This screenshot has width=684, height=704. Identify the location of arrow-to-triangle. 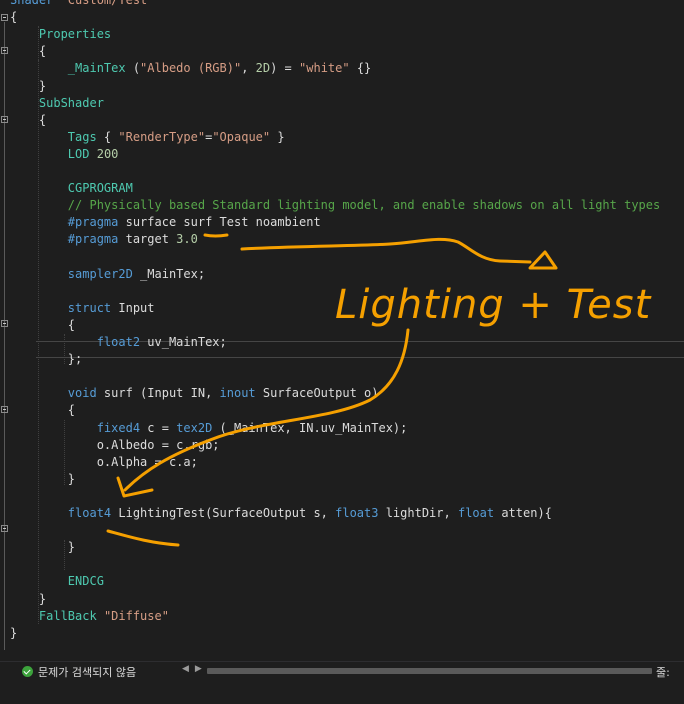
(386, 250).